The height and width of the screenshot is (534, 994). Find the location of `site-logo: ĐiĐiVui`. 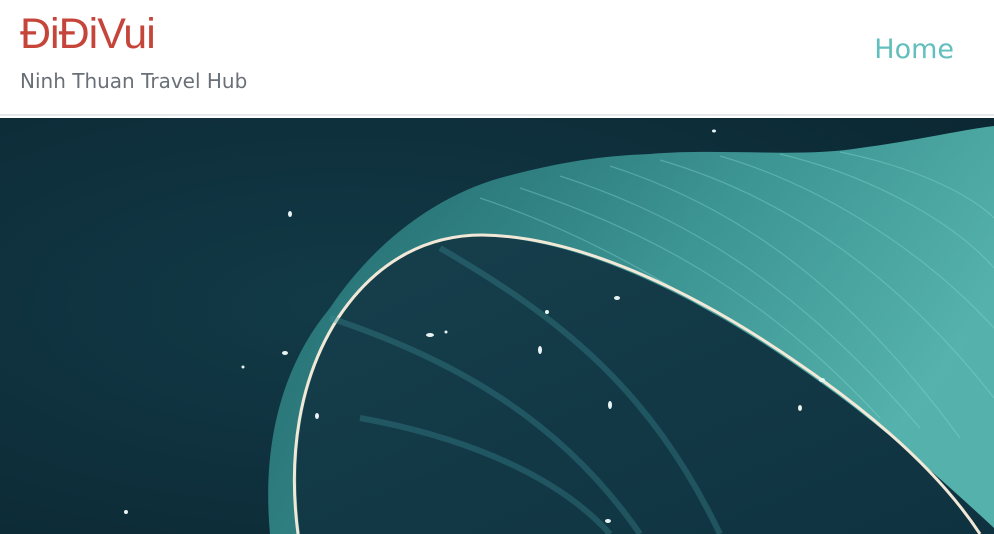

site-logo: ĐiĐiVui is located at coordinates (133, 34).